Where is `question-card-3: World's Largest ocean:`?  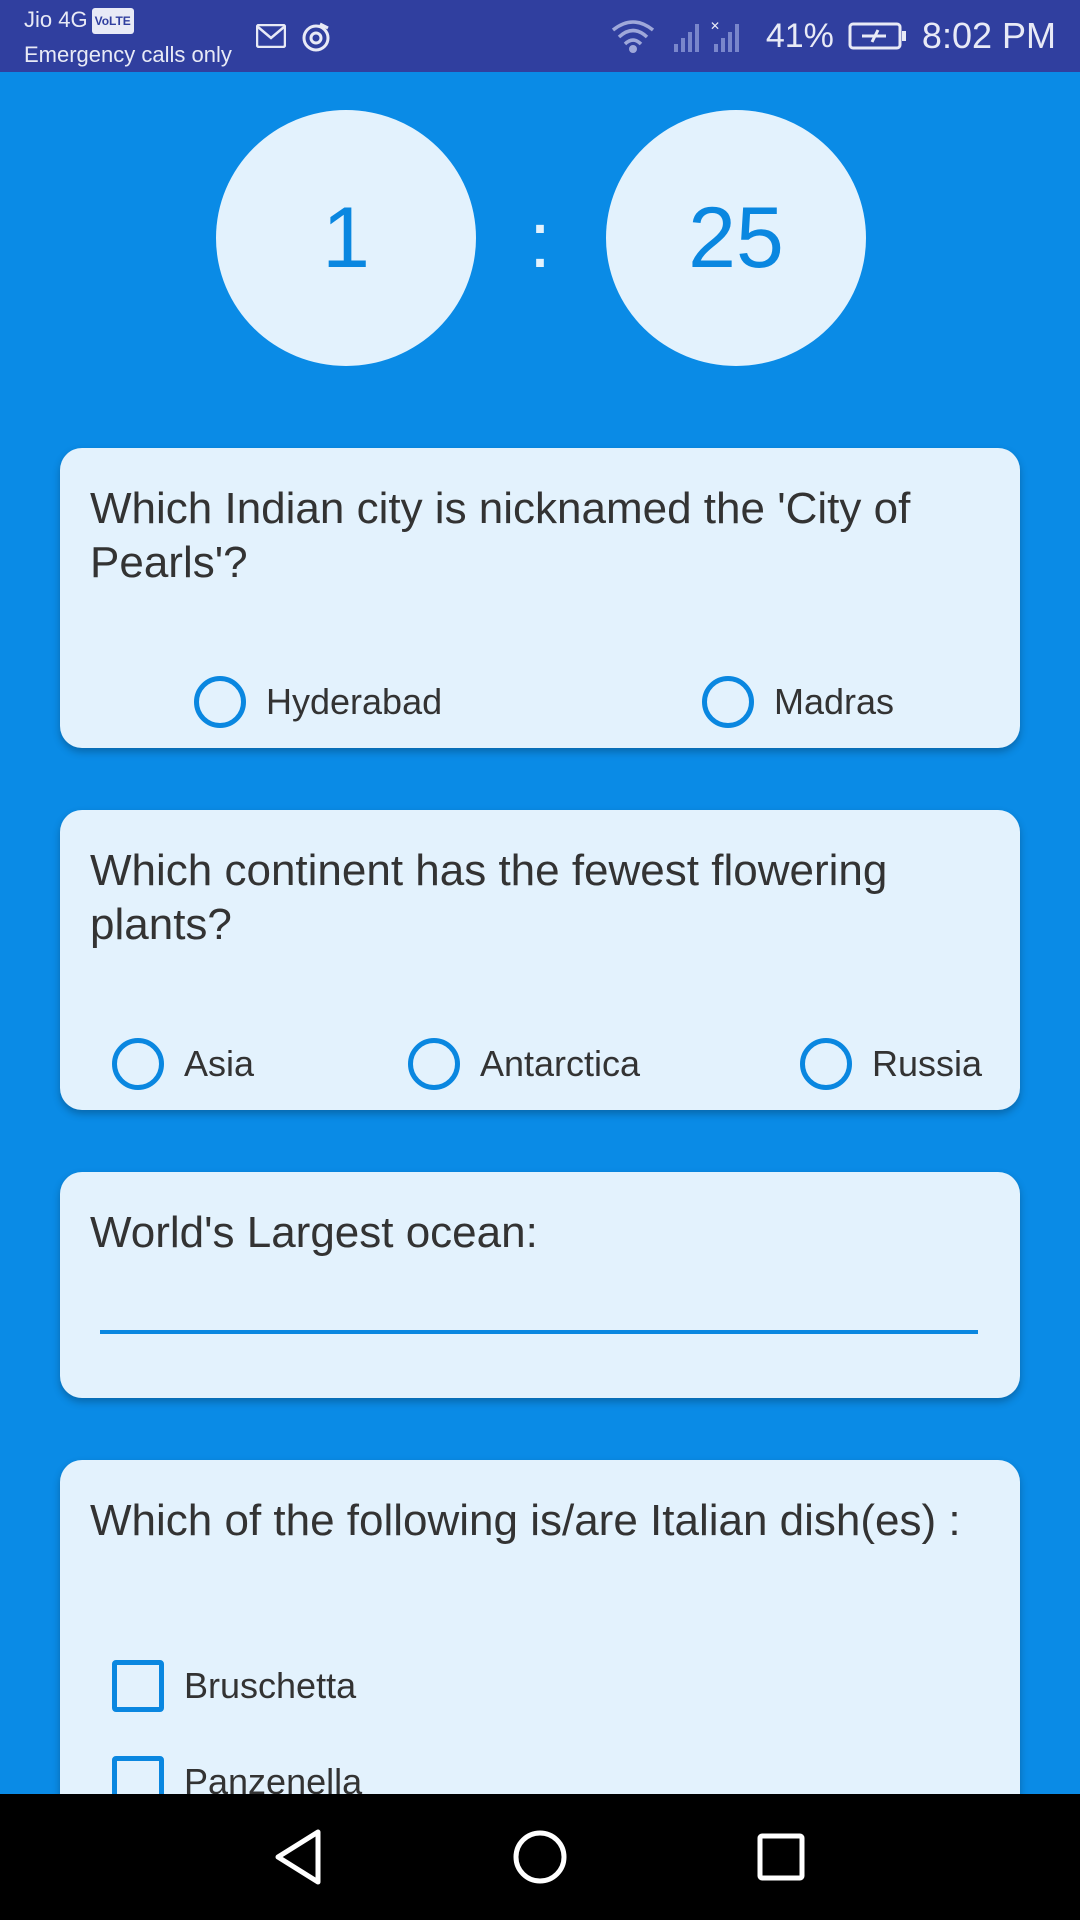
question-card-3: World's Largest ocean: is located at coordinates (540, 1285).